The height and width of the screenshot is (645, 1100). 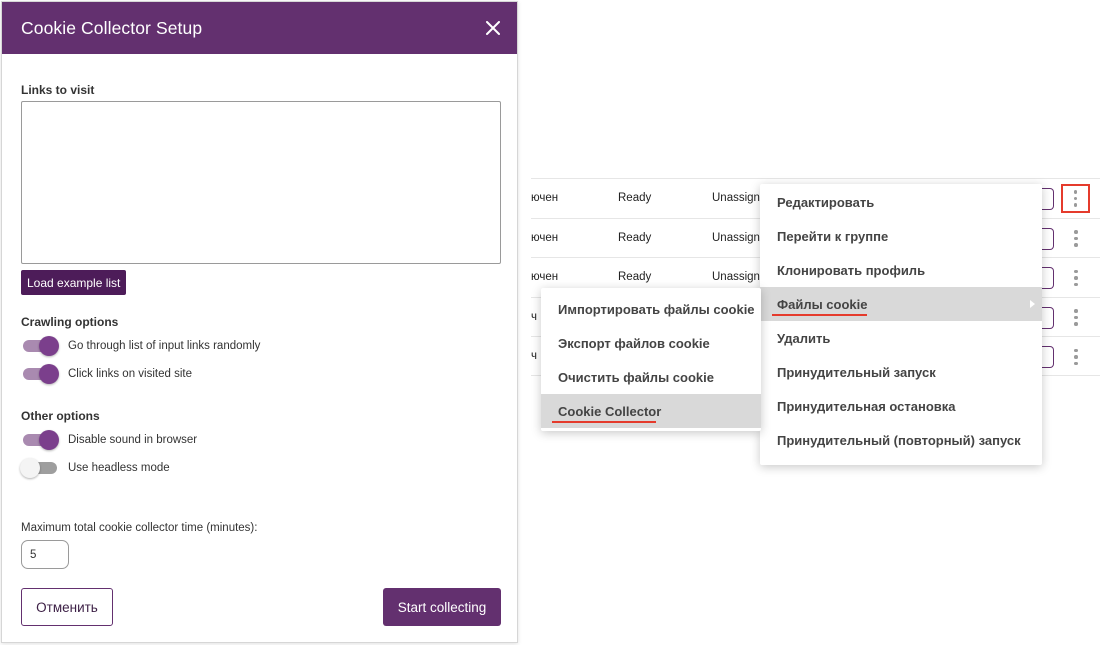 I want to click on menu-item-import-cookies: Импортировать файлы cookie, so click(x=651, y=309).